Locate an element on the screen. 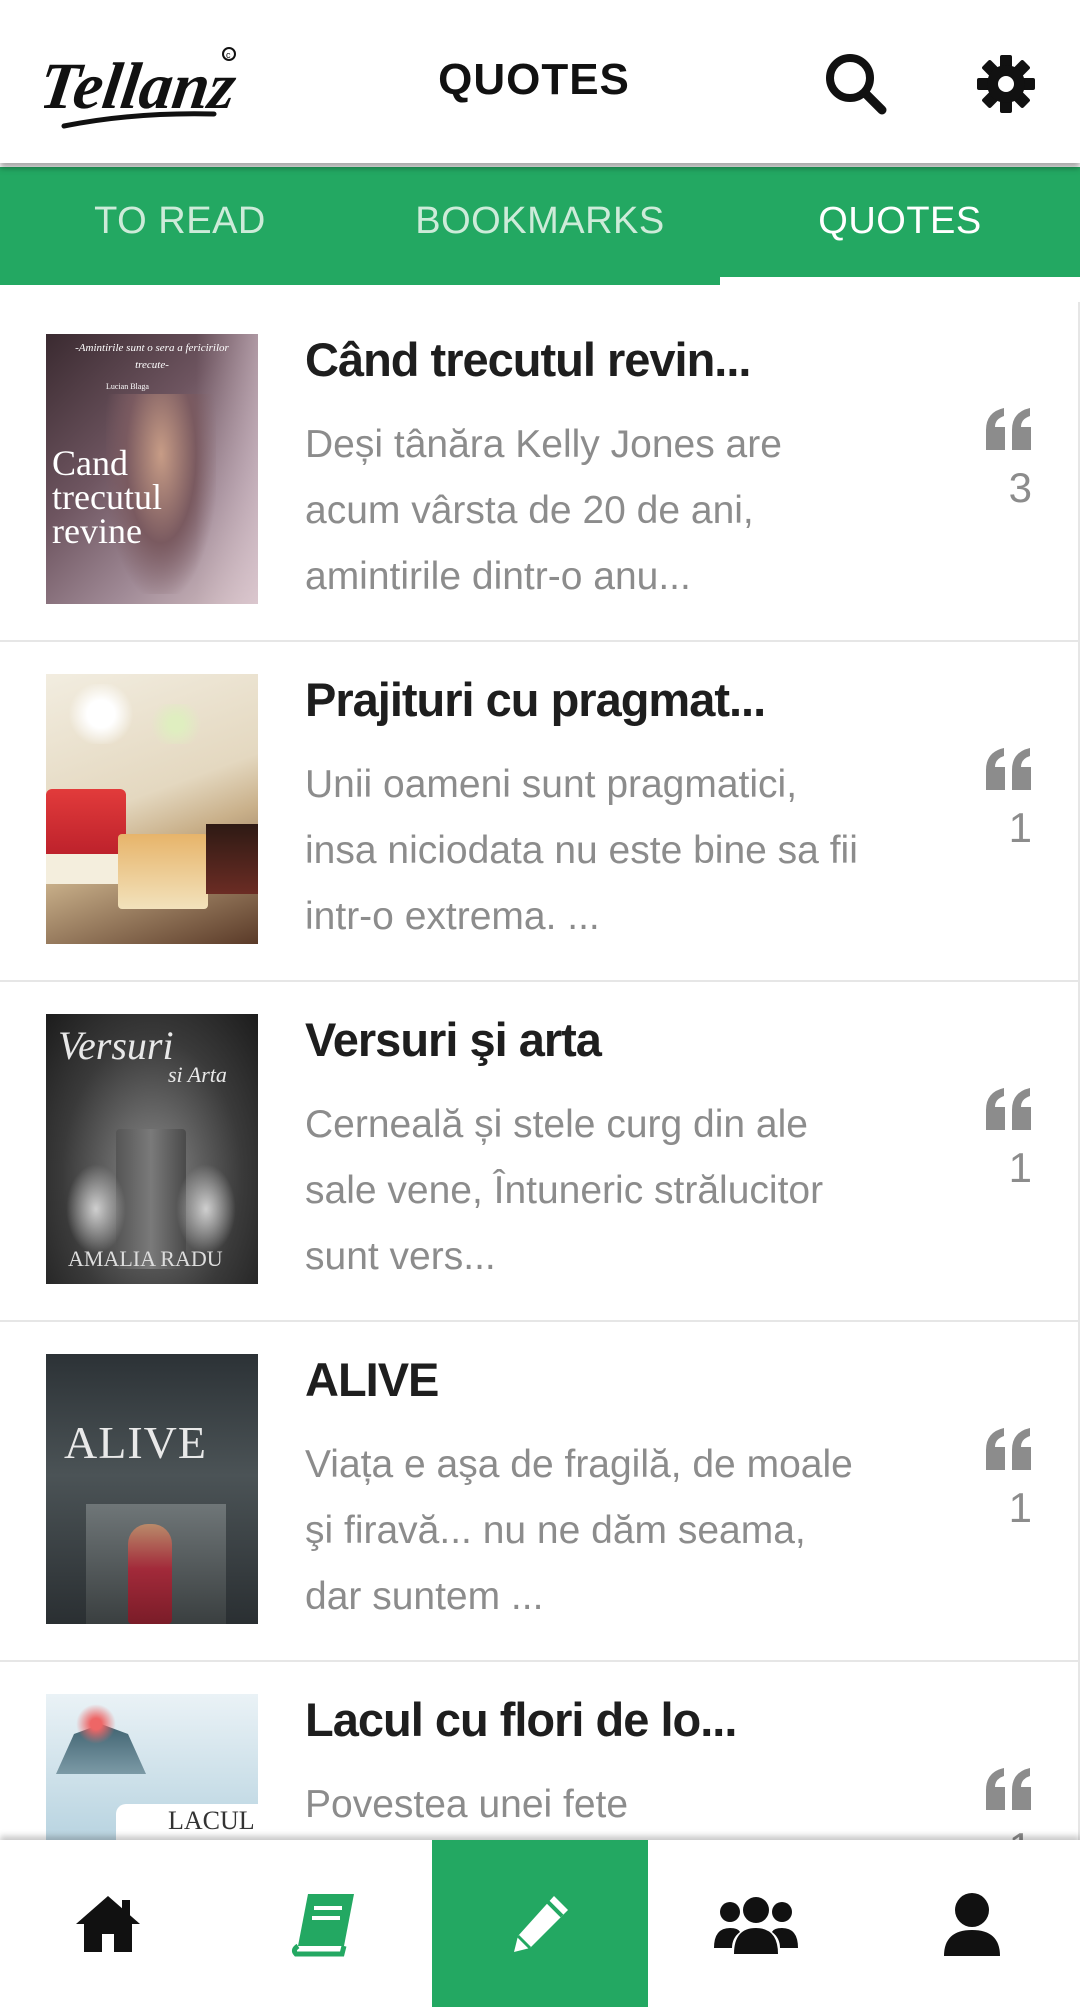 This screenshot has height=2007, width=1080. cover-title: ALIVE is located at coordinates (135, 1442).